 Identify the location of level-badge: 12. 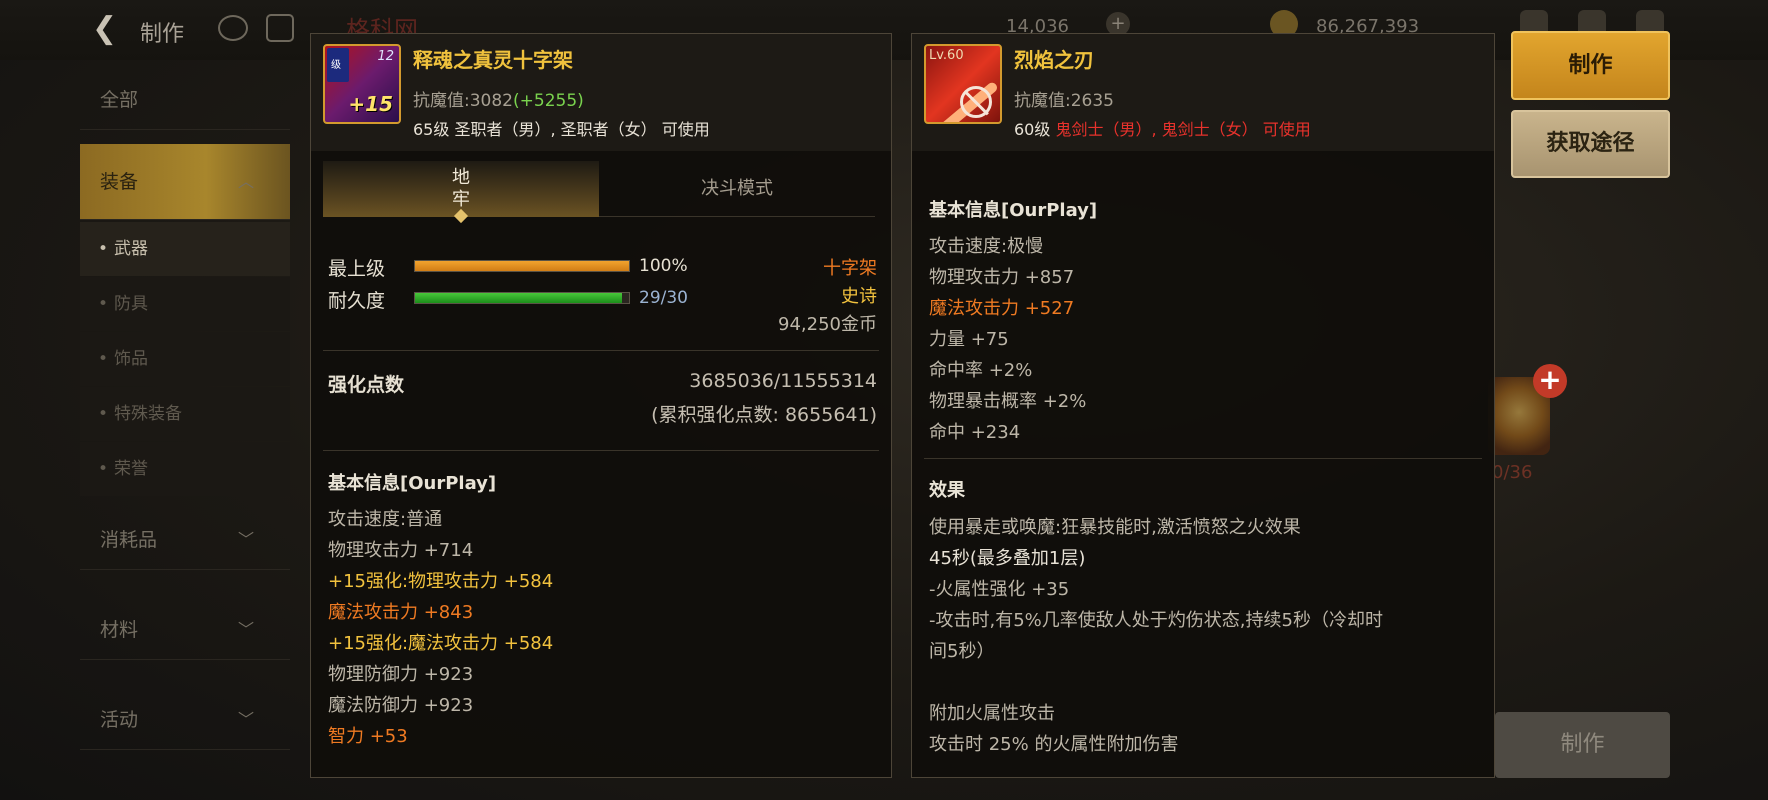
(385, 56).